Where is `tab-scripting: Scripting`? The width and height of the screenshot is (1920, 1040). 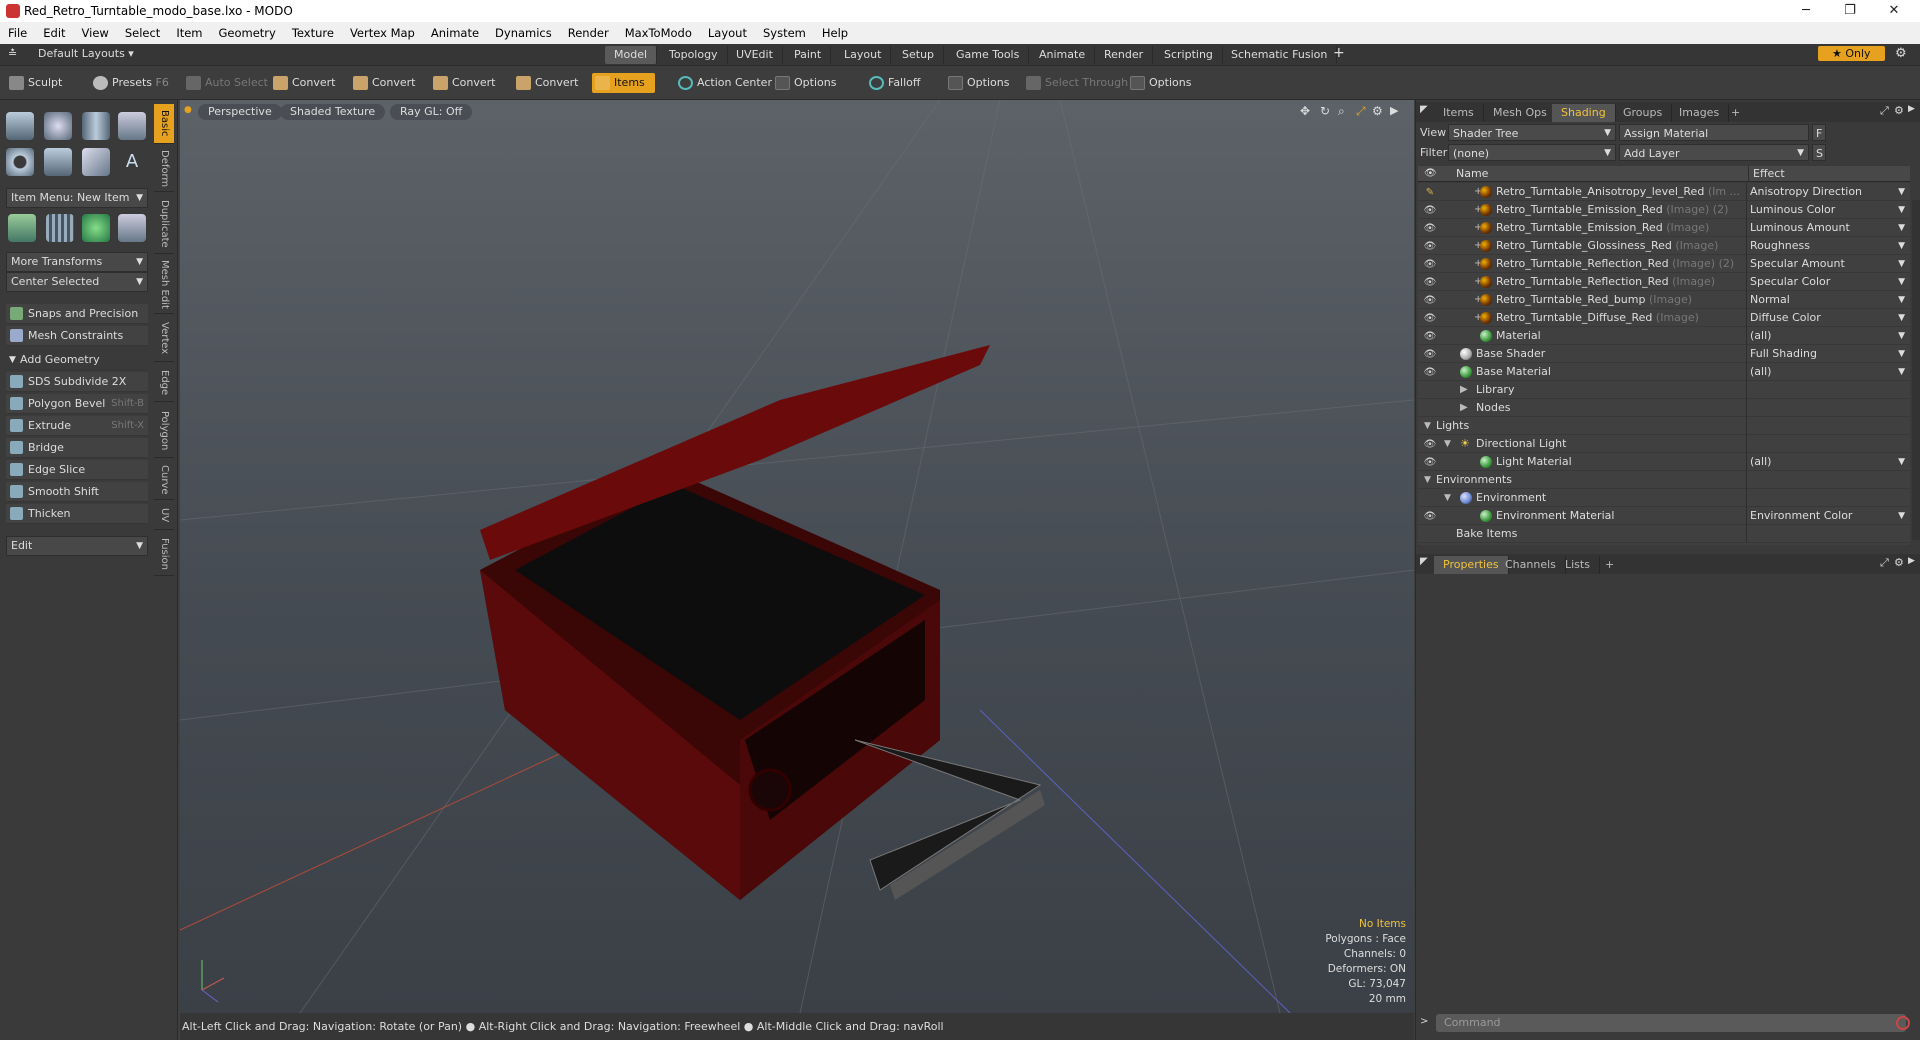
tab-scripting: Scripting is located at coordinates (1189, 55).